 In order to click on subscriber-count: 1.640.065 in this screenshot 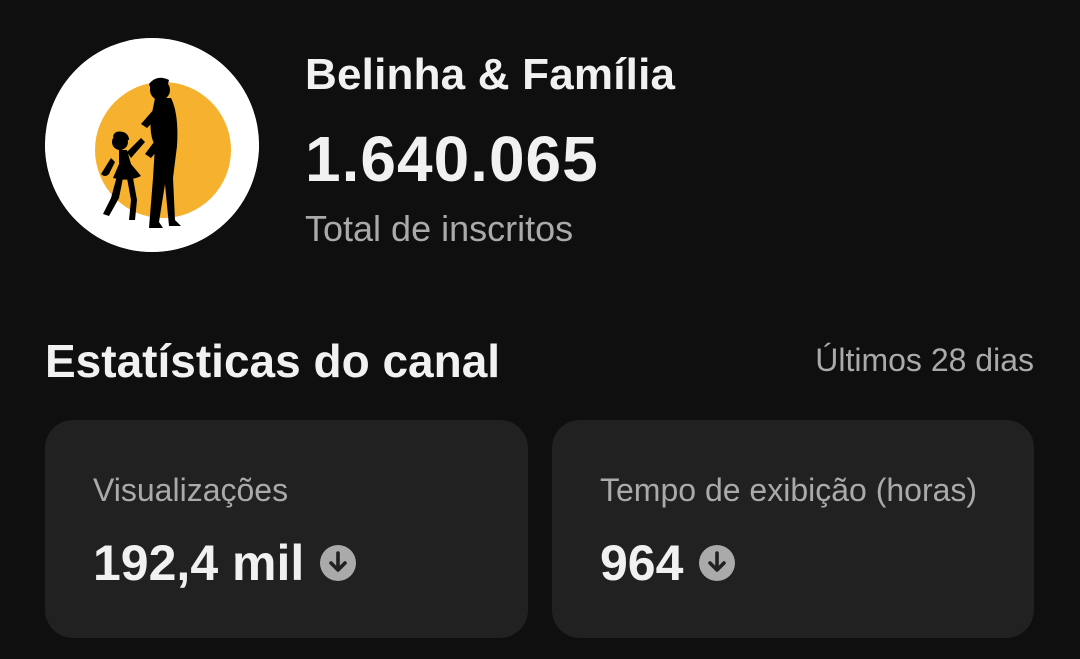, I will do `click(452, 159)`.